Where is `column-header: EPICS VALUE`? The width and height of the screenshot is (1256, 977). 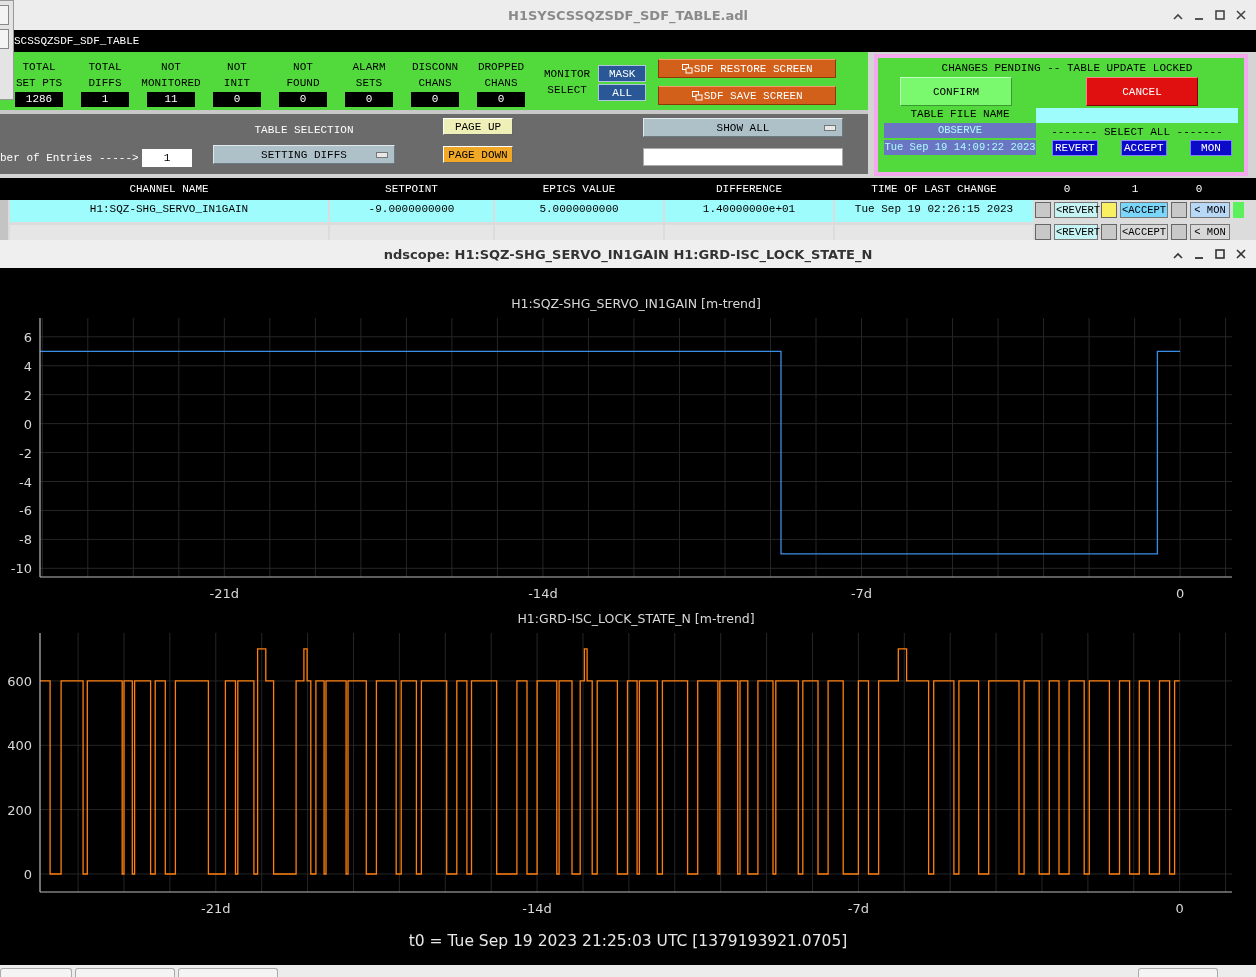 column-header: EPICS VALUE is located at coordinates (579, 189).